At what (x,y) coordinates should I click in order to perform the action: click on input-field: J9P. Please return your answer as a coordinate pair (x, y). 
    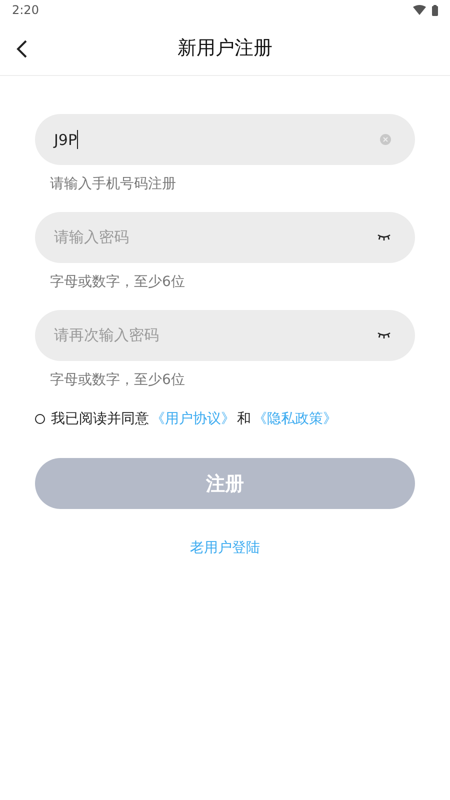
    Looking at the image, I should click on (225, 139).